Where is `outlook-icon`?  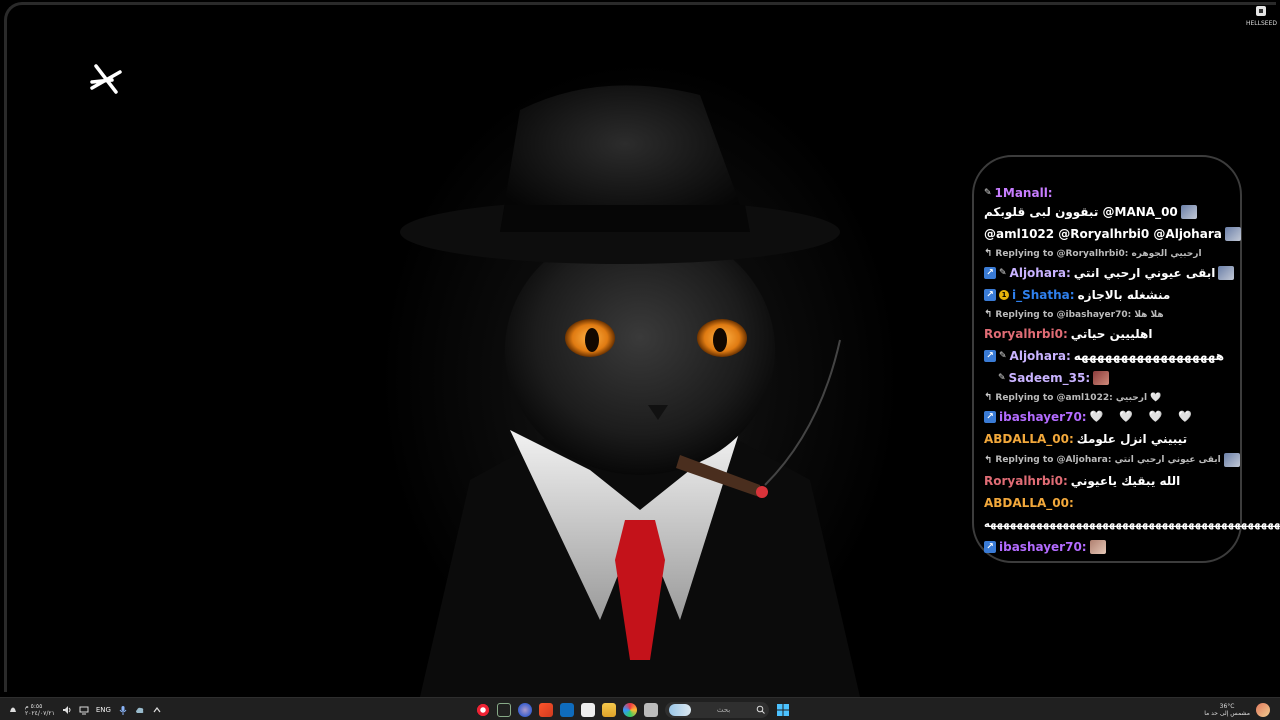
outlook-icon is located at coordinates (567, 709).